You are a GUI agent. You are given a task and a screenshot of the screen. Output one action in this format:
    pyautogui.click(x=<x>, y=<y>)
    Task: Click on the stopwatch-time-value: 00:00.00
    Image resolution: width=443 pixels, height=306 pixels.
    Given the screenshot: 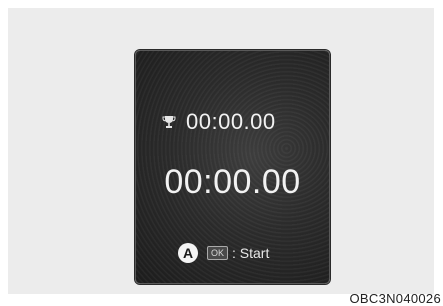 What is the action you would take?
    pyautogui.click(x=232, y=182)
    